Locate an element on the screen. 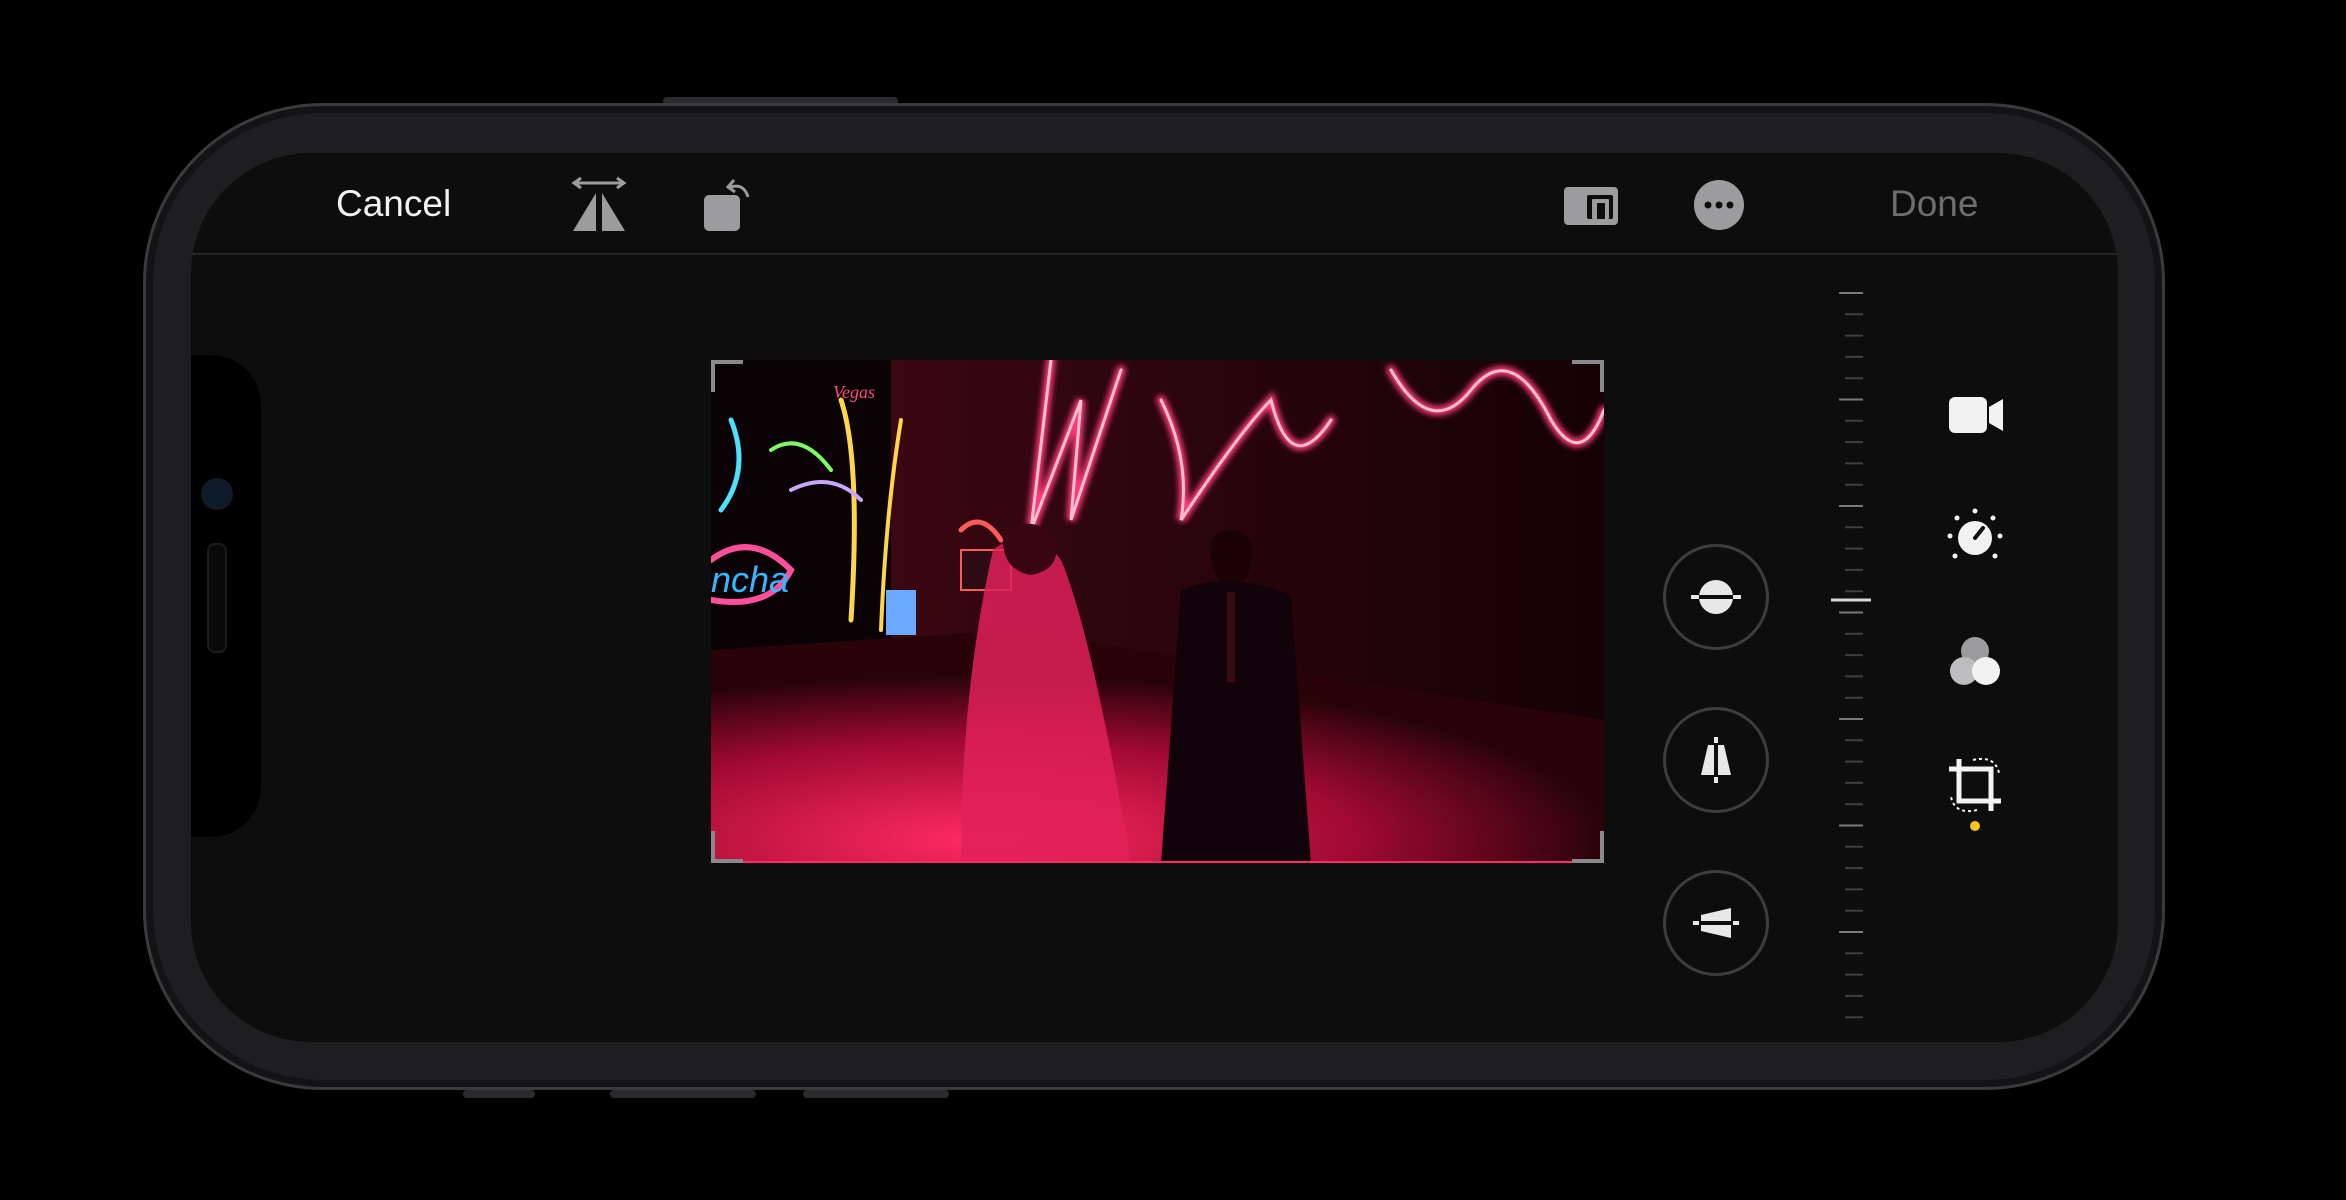  device-notch is located at coordinates (226, 596).